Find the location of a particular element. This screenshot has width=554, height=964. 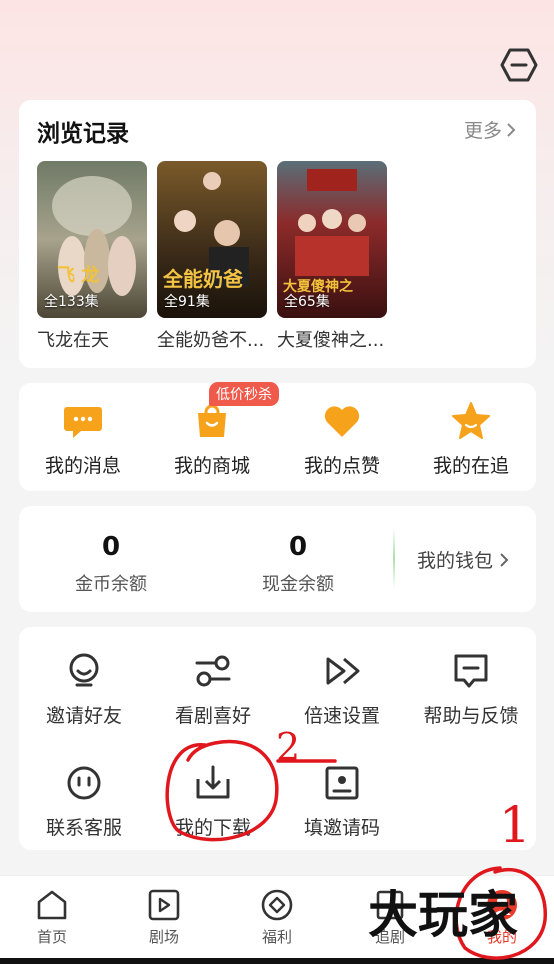

star-icon is located at coordinates (471, 420).